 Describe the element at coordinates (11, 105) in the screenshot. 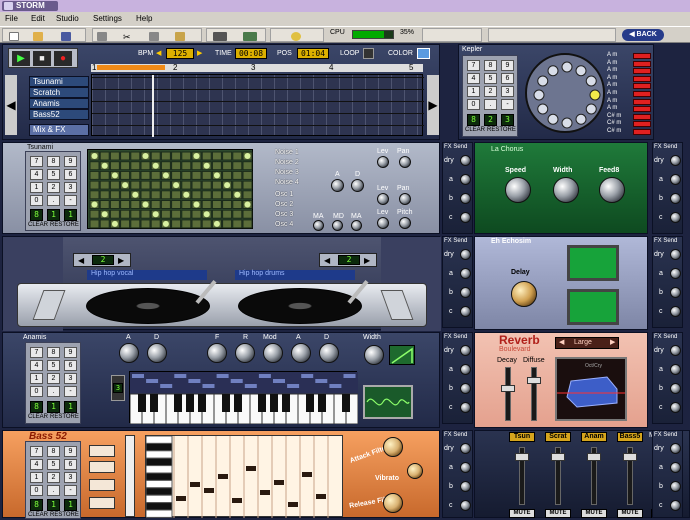

I see `scroll-left-button: ◀` at that location.